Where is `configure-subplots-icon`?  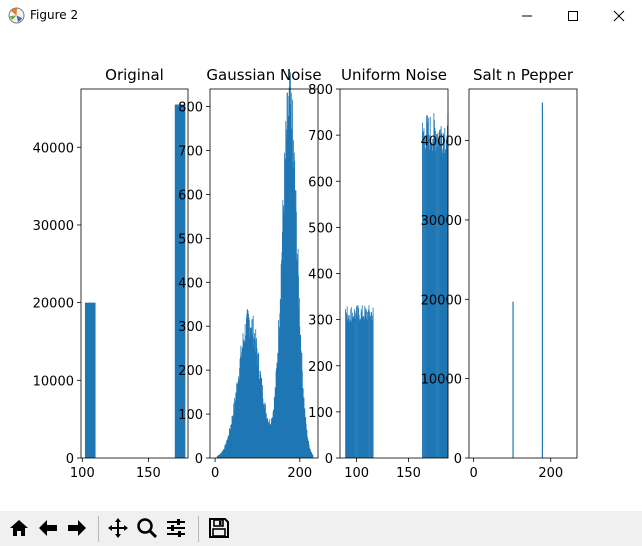 configure-subplots-icon is located at coordinates (176, 528).